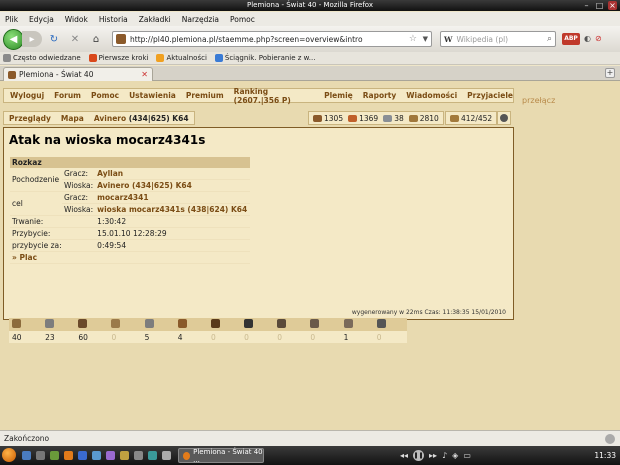 The height and width of the screenshot is (465, 620). What do you see at coordinates (53, 233) in the screenshot?
I see `arrival-label: Przybycie:` at bounding box center [53, 233].